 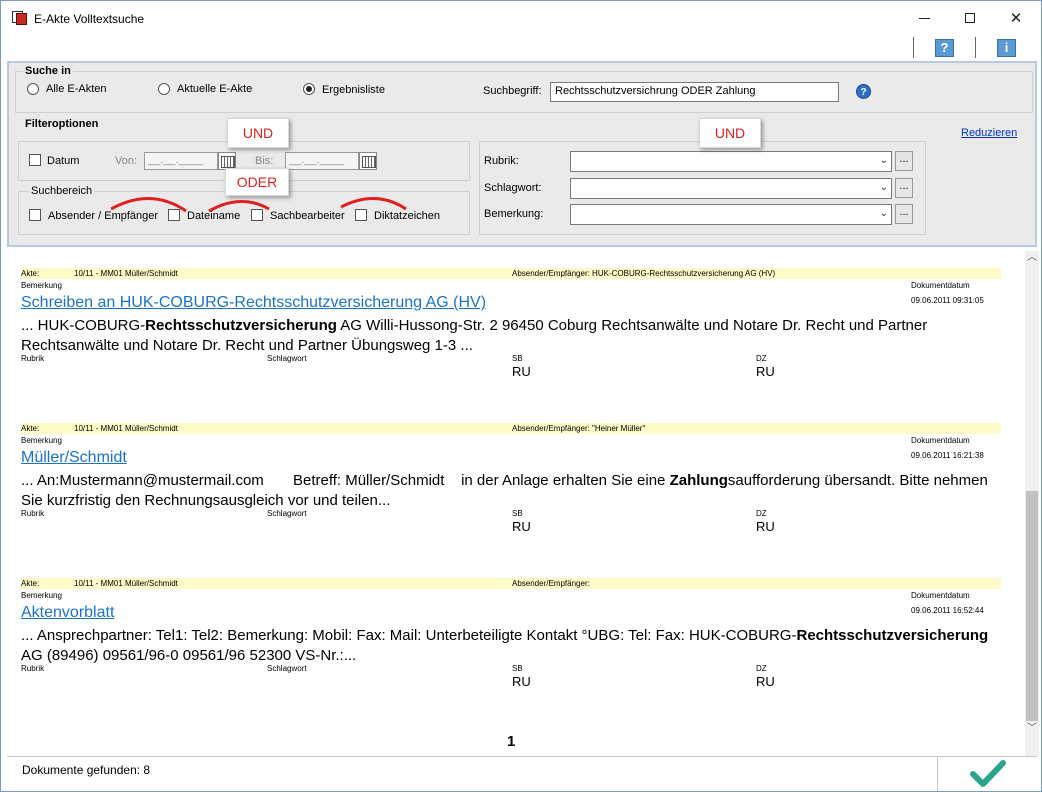 I want to click on ok-button, so click(x=988, y=774).